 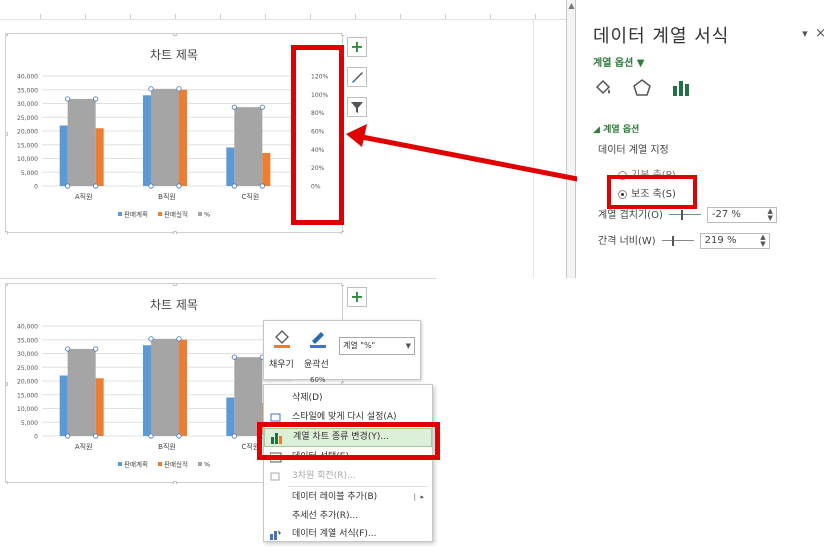 I want to click on x-tick-label: B직원, so click(x=167, y=446).